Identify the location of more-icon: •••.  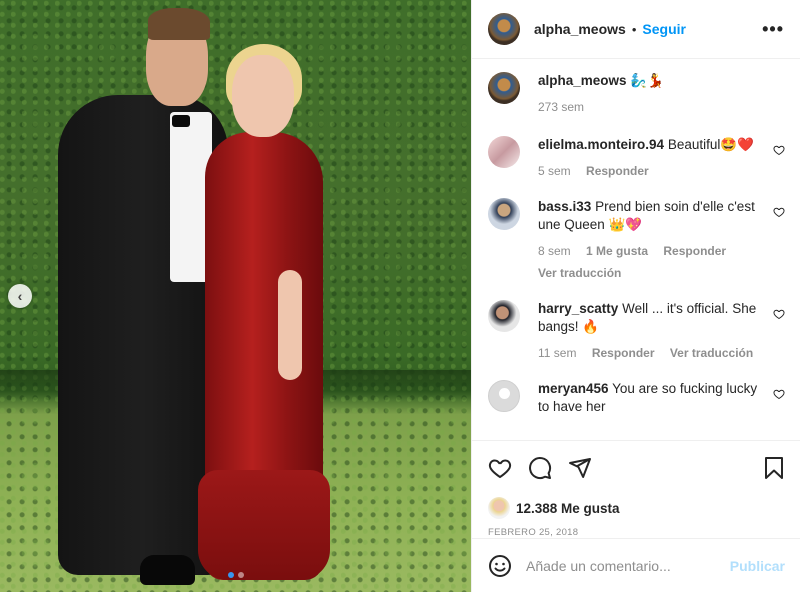
(773, 29).